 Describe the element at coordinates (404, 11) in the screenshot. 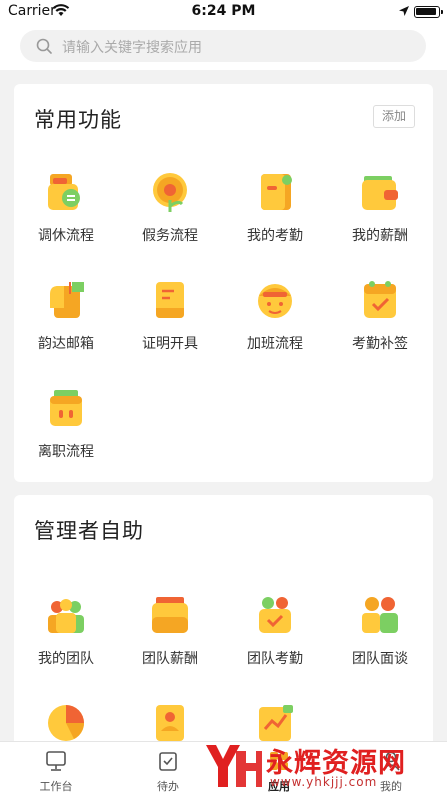

I see `location-arrow-icon` at that location.